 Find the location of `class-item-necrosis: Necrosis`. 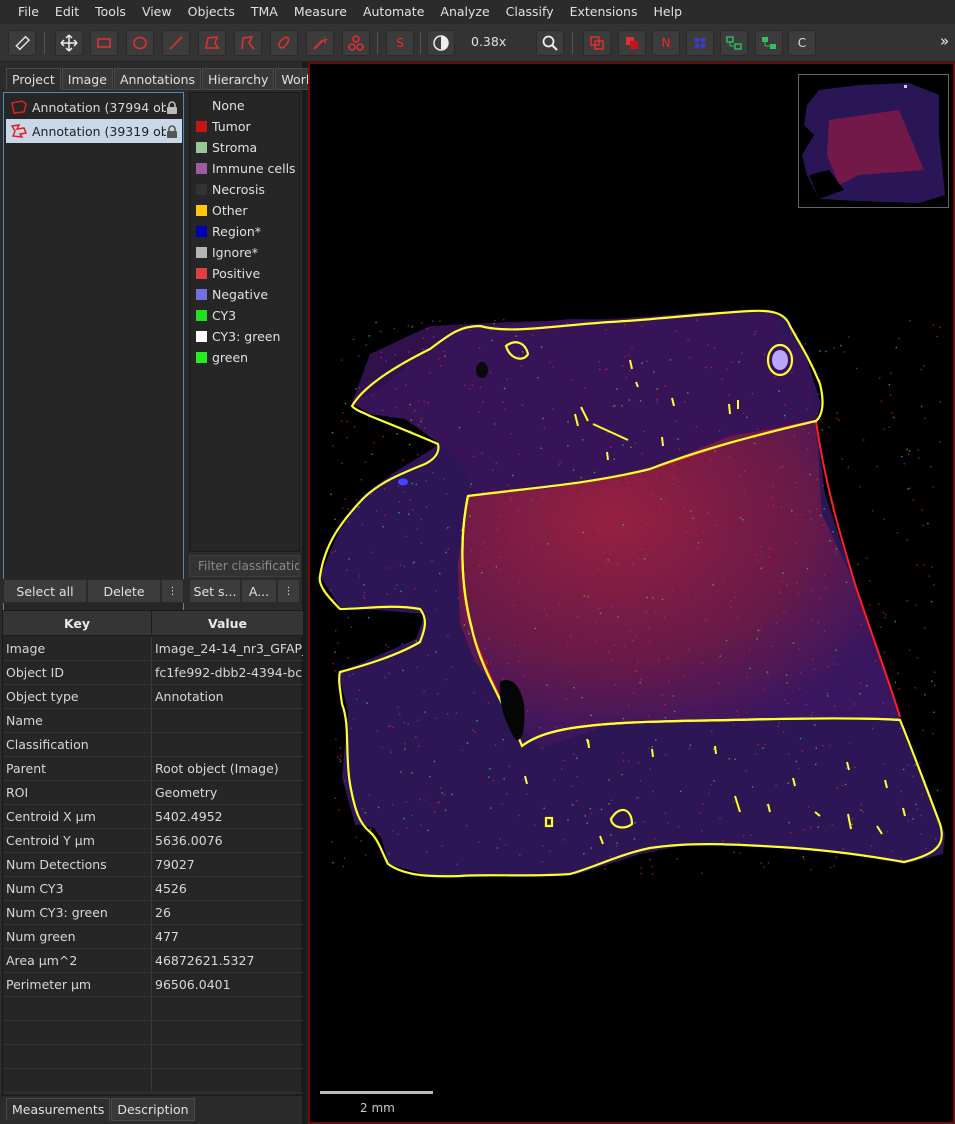

class-item-necrosis: Necrosis is located at coordinates (230, 189).